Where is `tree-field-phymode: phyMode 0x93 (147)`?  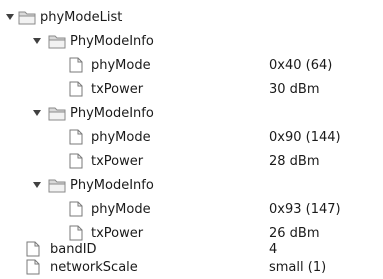 tree-field-phymode: phyMode 0x93 (147) is located at coordinates (191, 210).